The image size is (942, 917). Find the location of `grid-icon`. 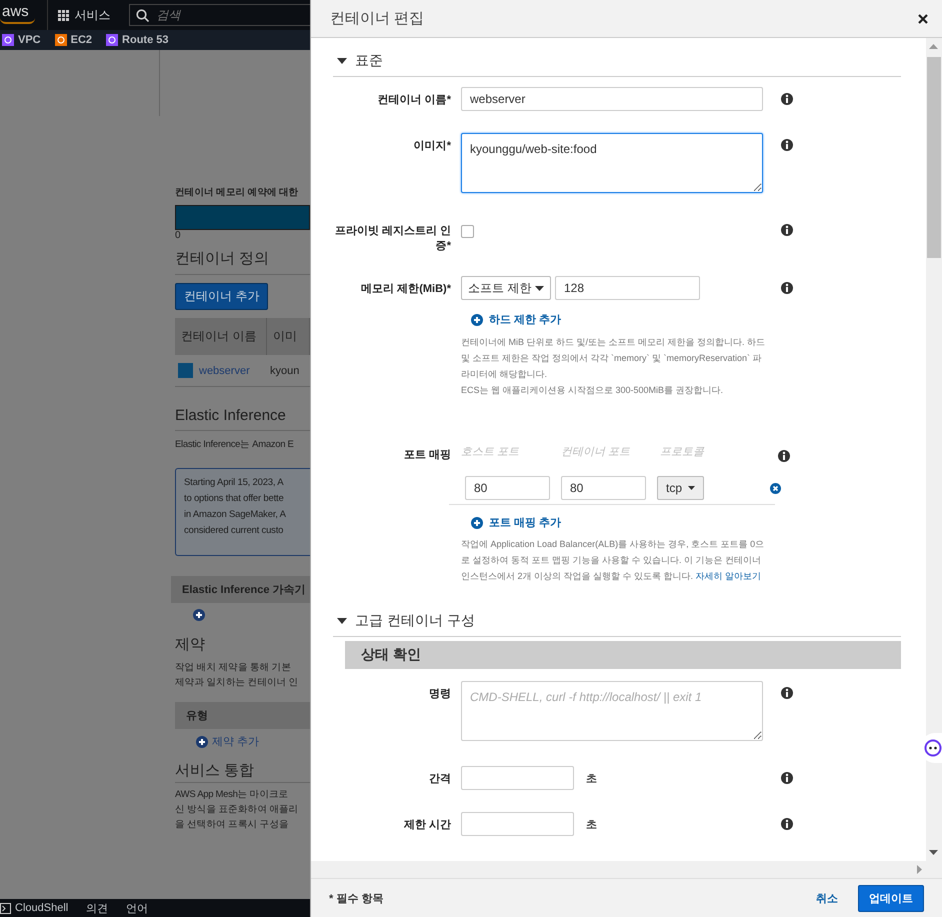

grid-icon is located at coordinates (63, 15).